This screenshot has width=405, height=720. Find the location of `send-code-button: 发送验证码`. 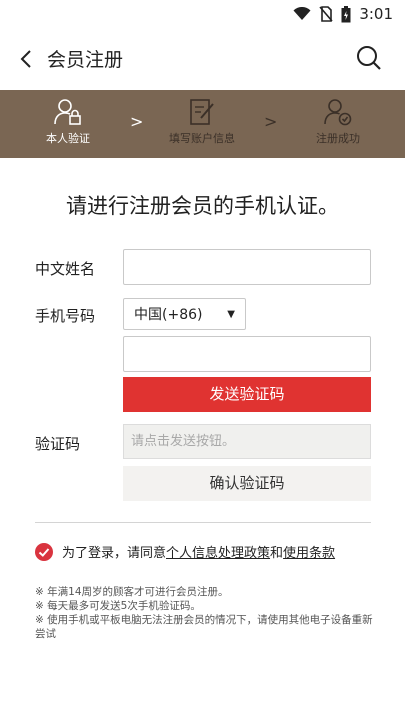

send-code-button: 发送验证码 is located at coordinates (247, 394).